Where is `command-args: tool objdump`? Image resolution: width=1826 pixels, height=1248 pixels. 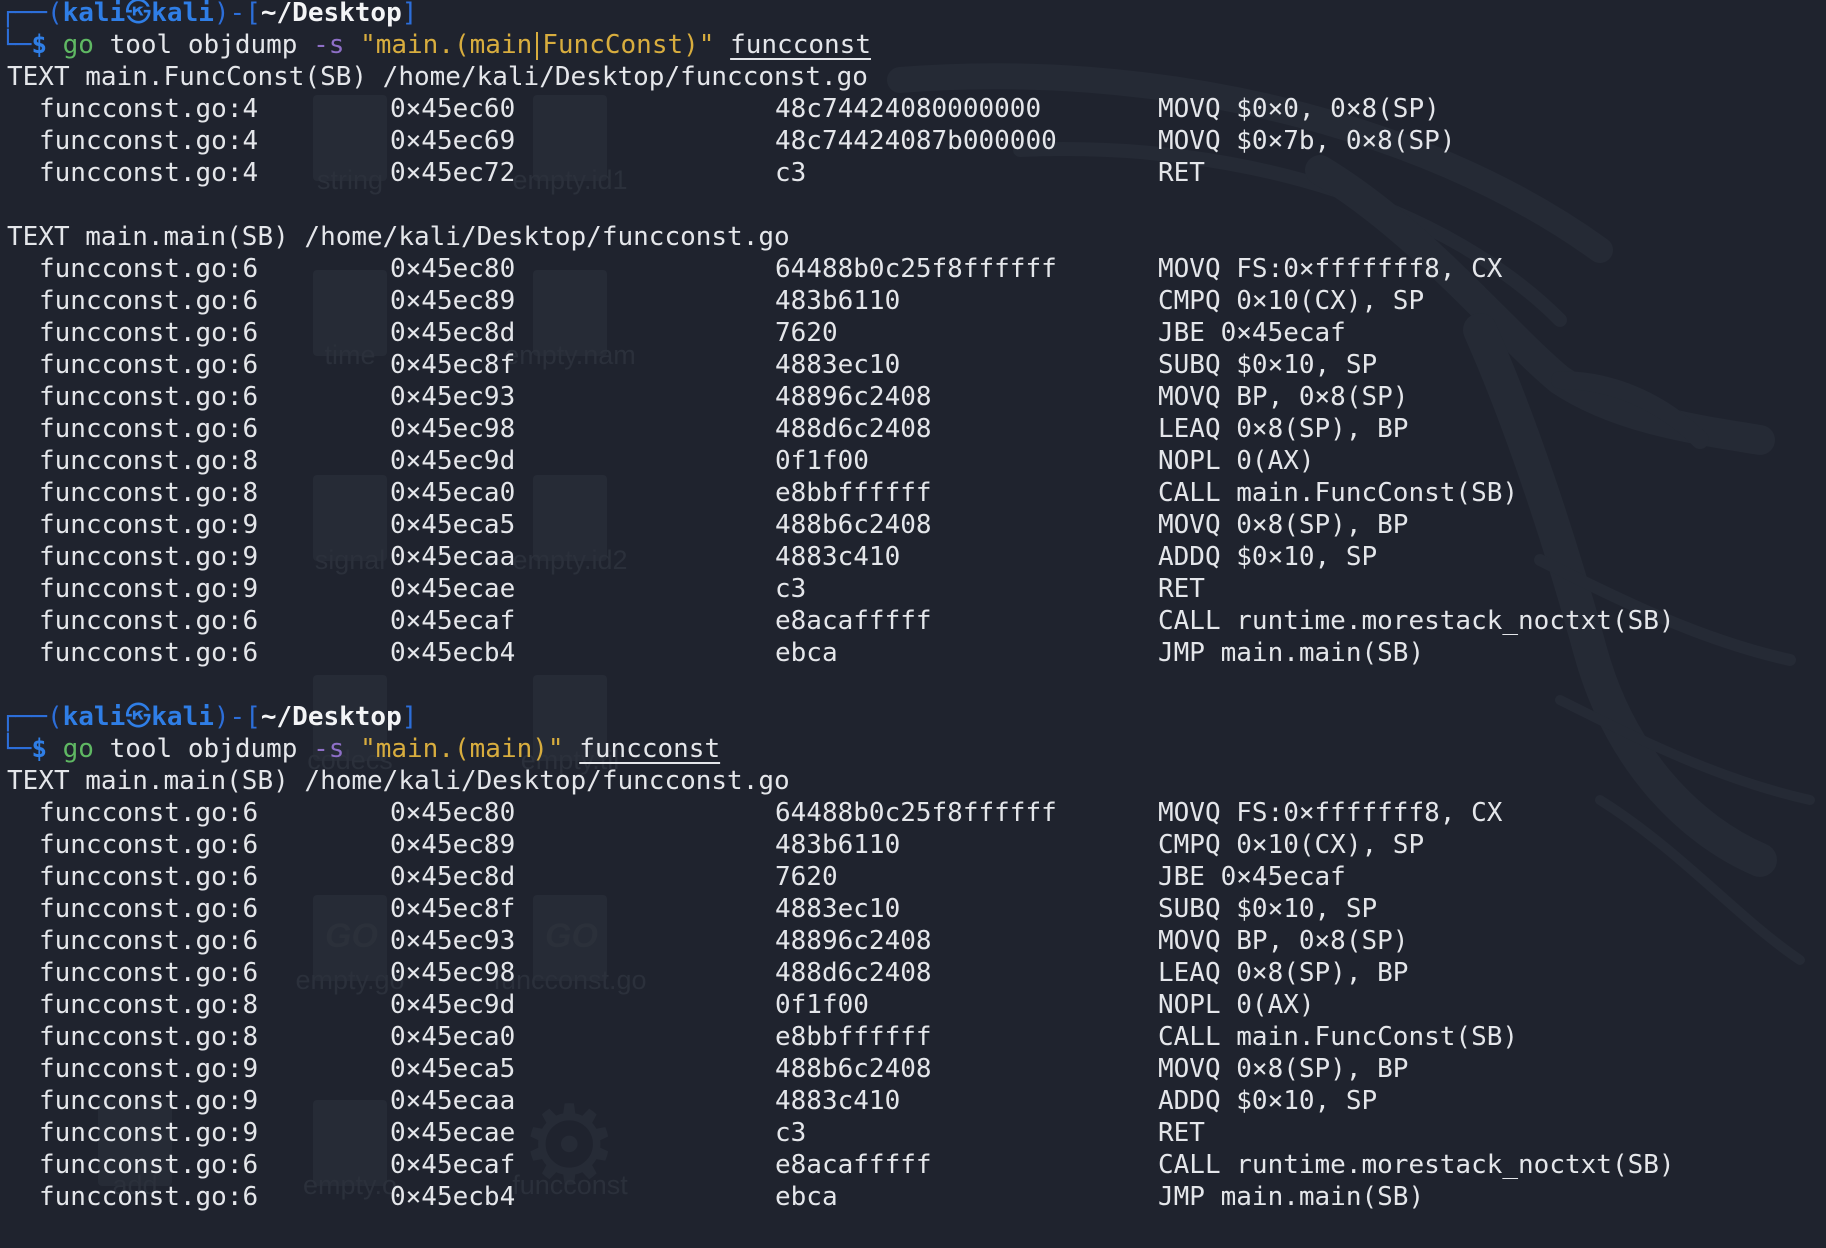
command-args: tool objdump is located at coordinates (203, 45).